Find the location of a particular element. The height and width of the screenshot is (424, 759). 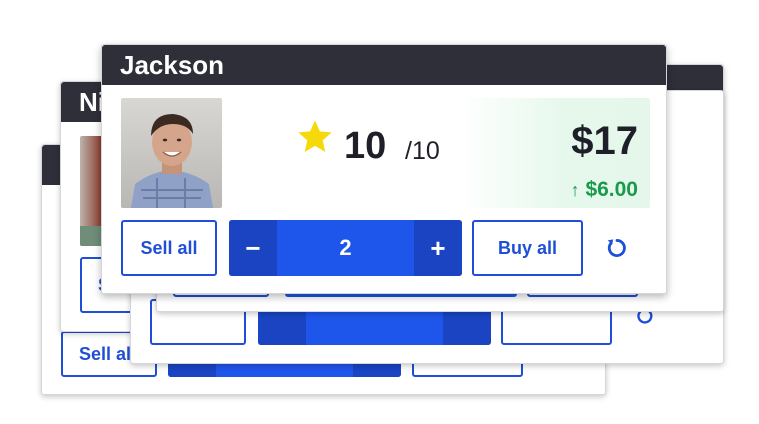

minus-button: − is located at coordinates (253, 248).